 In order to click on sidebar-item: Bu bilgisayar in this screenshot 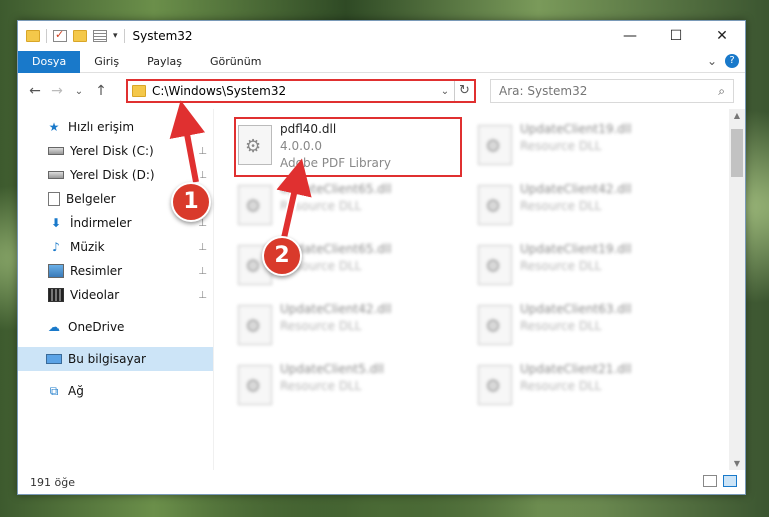, I will do `click(115, 359)`.